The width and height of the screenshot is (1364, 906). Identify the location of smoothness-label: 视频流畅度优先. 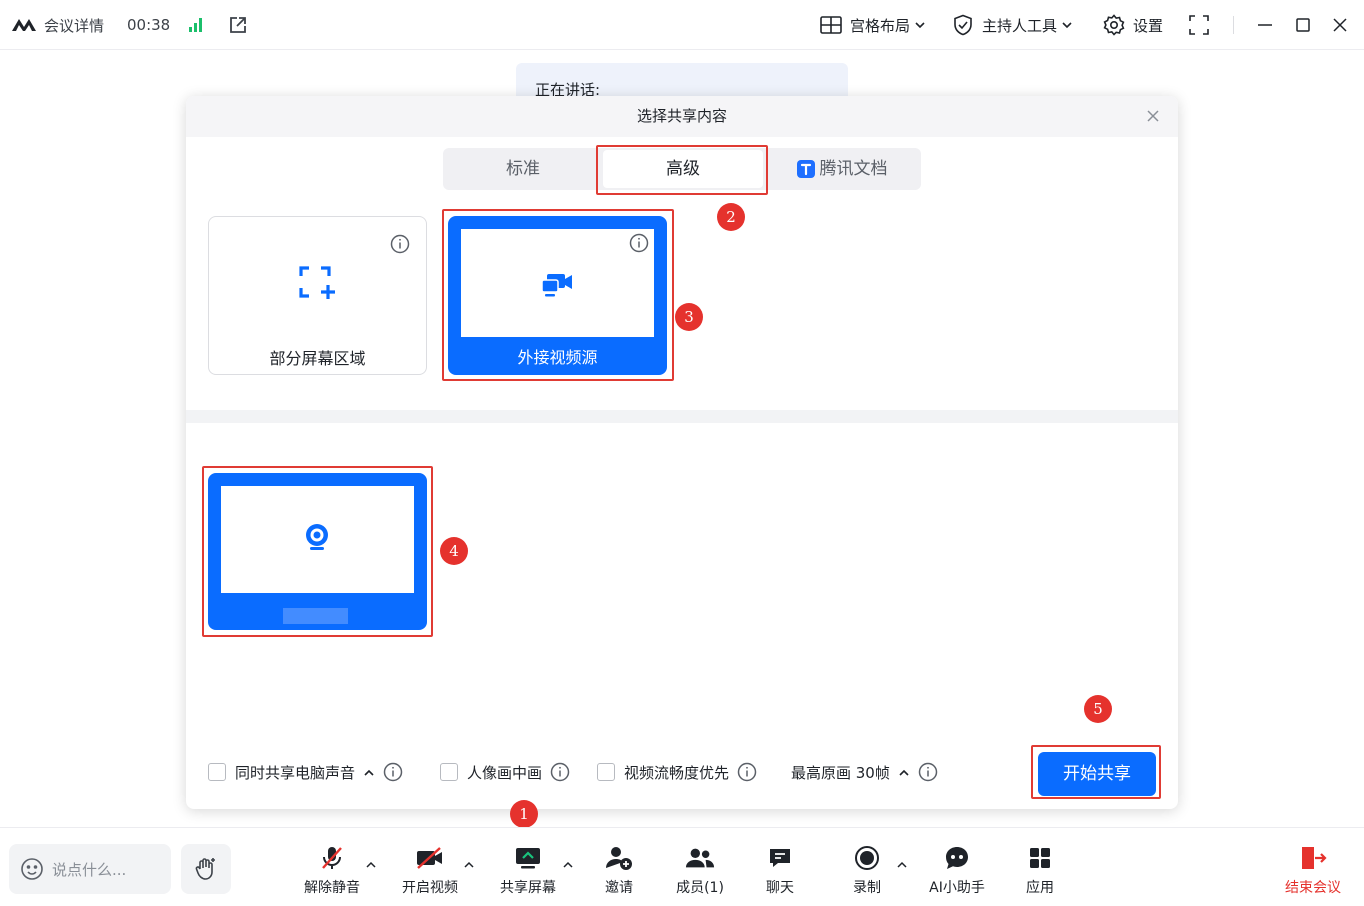
(677, 772).